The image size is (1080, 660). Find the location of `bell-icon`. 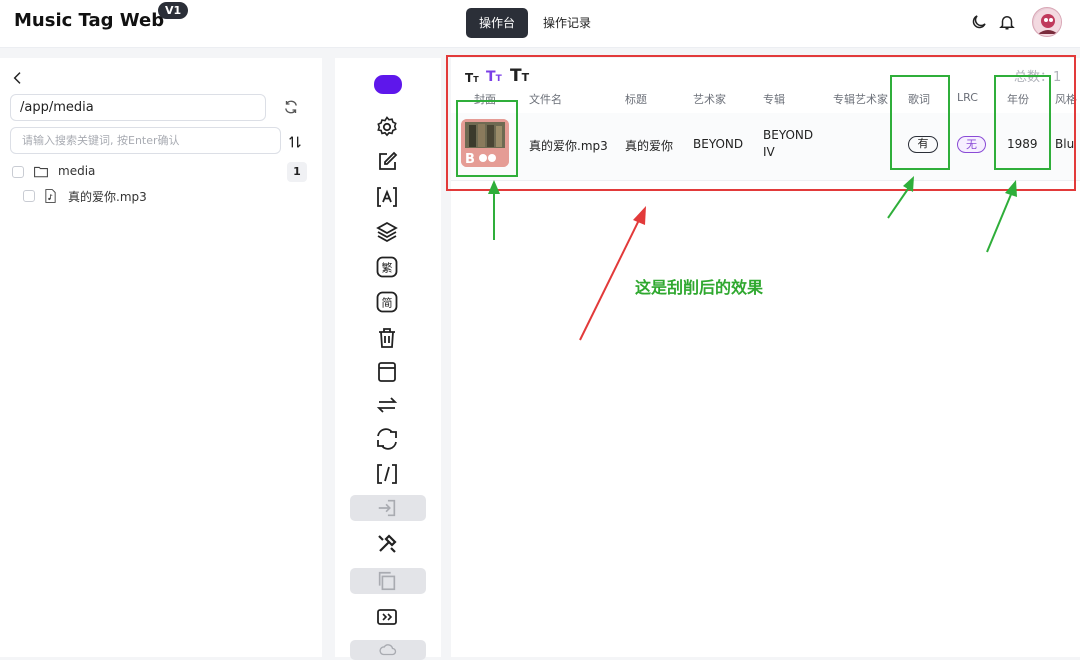

bell-icon is located at coordinates (1007, 22).